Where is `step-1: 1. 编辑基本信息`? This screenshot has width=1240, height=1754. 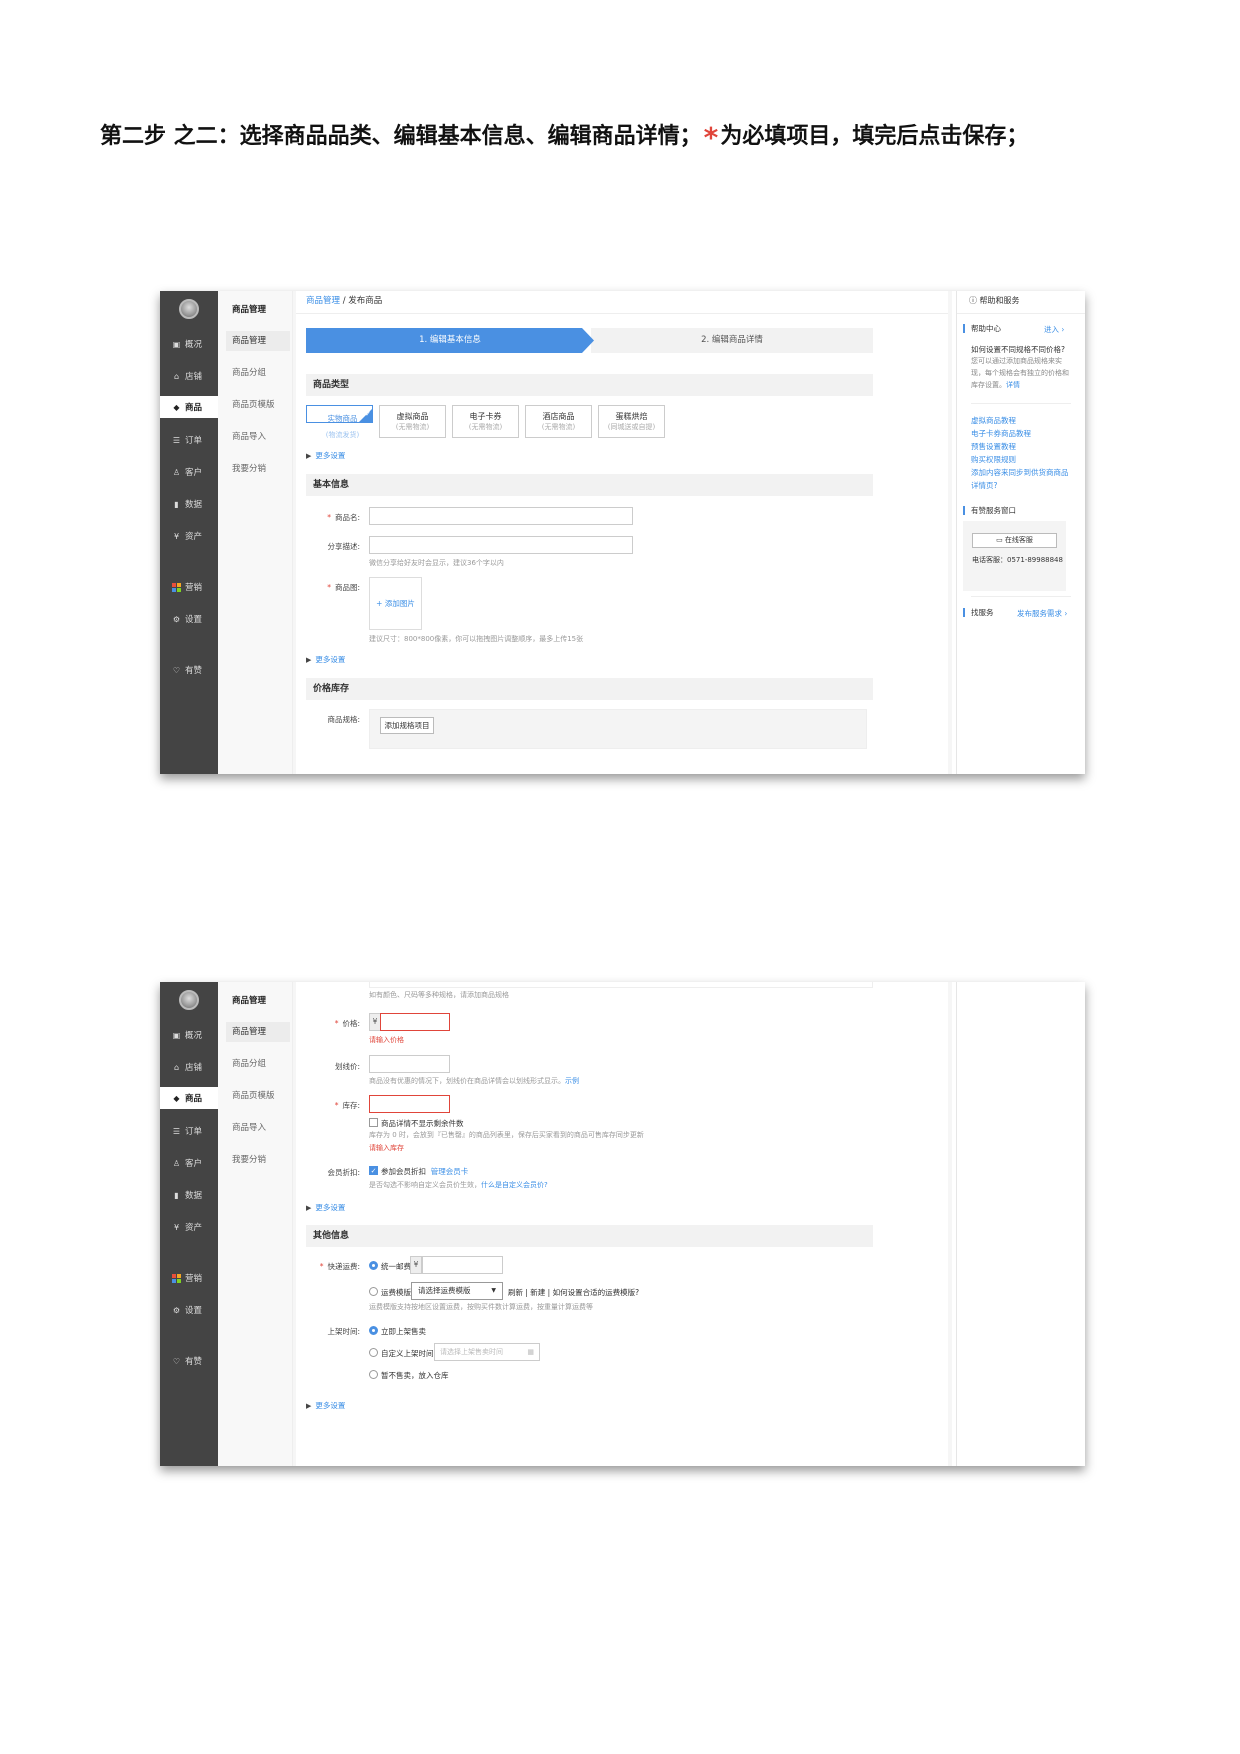
step-1: 1. 编辑基本信息 is located at coordinates (450, 340).